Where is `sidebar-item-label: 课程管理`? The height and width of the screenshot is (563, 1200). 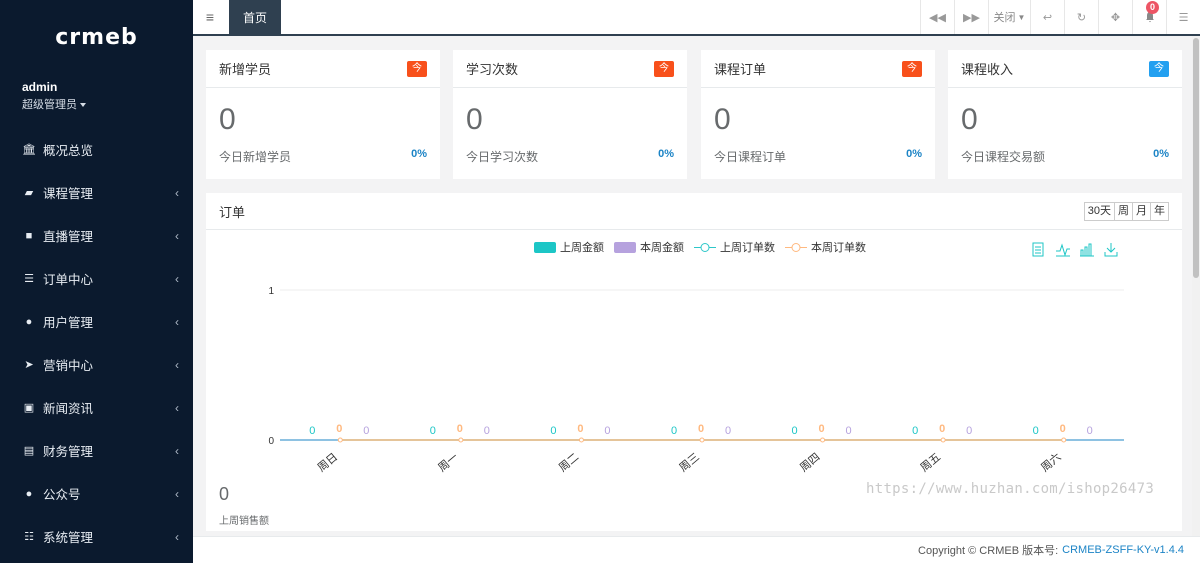 sidebar-item-label: 课程管理 is located at coordinates (68, 194).